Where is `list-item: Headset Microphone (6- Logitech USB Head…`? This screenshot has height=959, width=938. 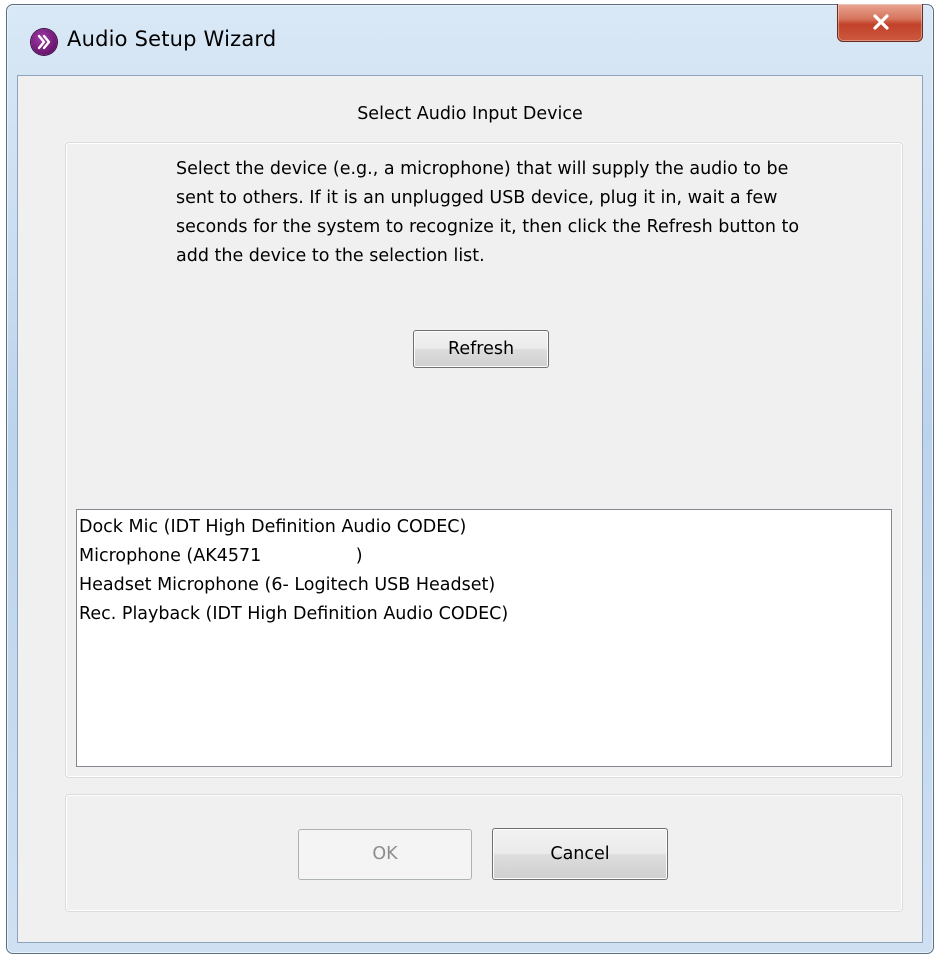 list-item: Headset Microphone (6- Logitech USB Head… is located at coordinates (484, 585).